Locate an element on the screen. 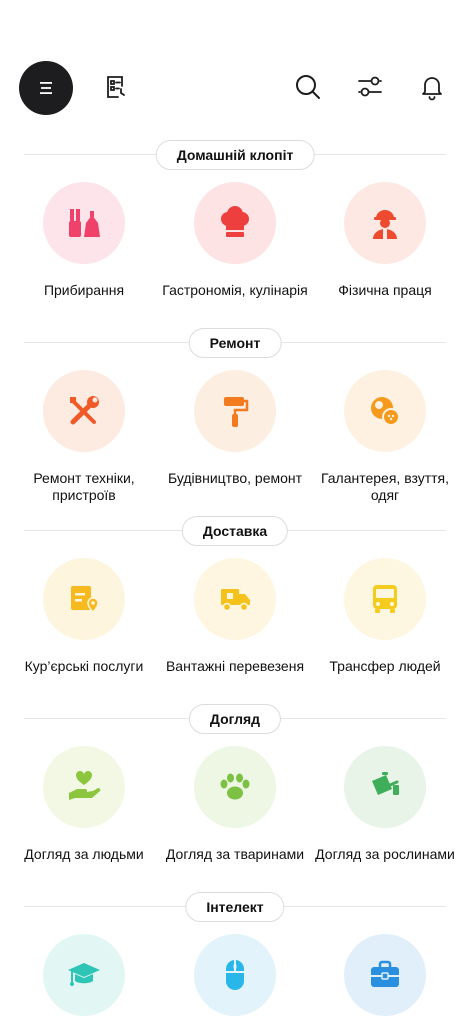 The image size is (470, 1034). section-title: Ремонт is located at coordinates (235, 343).